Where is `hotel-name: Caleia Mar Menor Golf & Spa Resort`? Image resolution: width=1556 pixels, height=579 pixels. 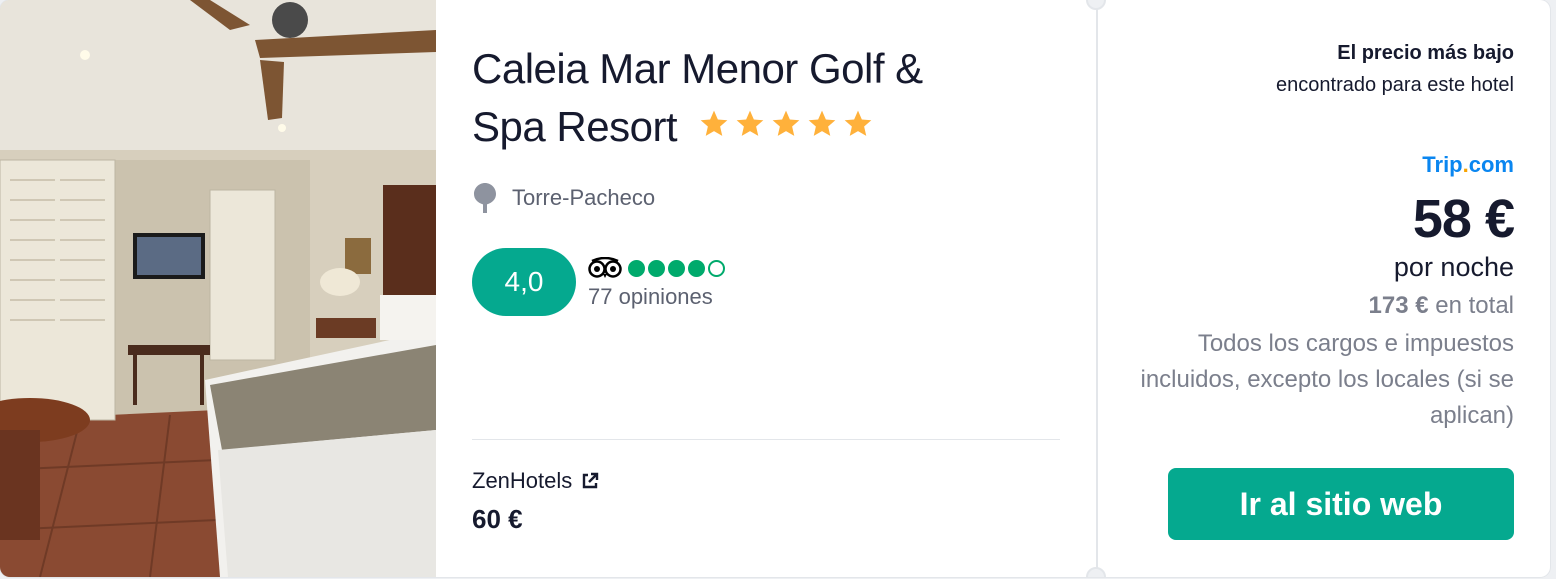
hotel-name: Caleia Mar Menor Golf & Spa Resort is located at coordinates (766, 99).